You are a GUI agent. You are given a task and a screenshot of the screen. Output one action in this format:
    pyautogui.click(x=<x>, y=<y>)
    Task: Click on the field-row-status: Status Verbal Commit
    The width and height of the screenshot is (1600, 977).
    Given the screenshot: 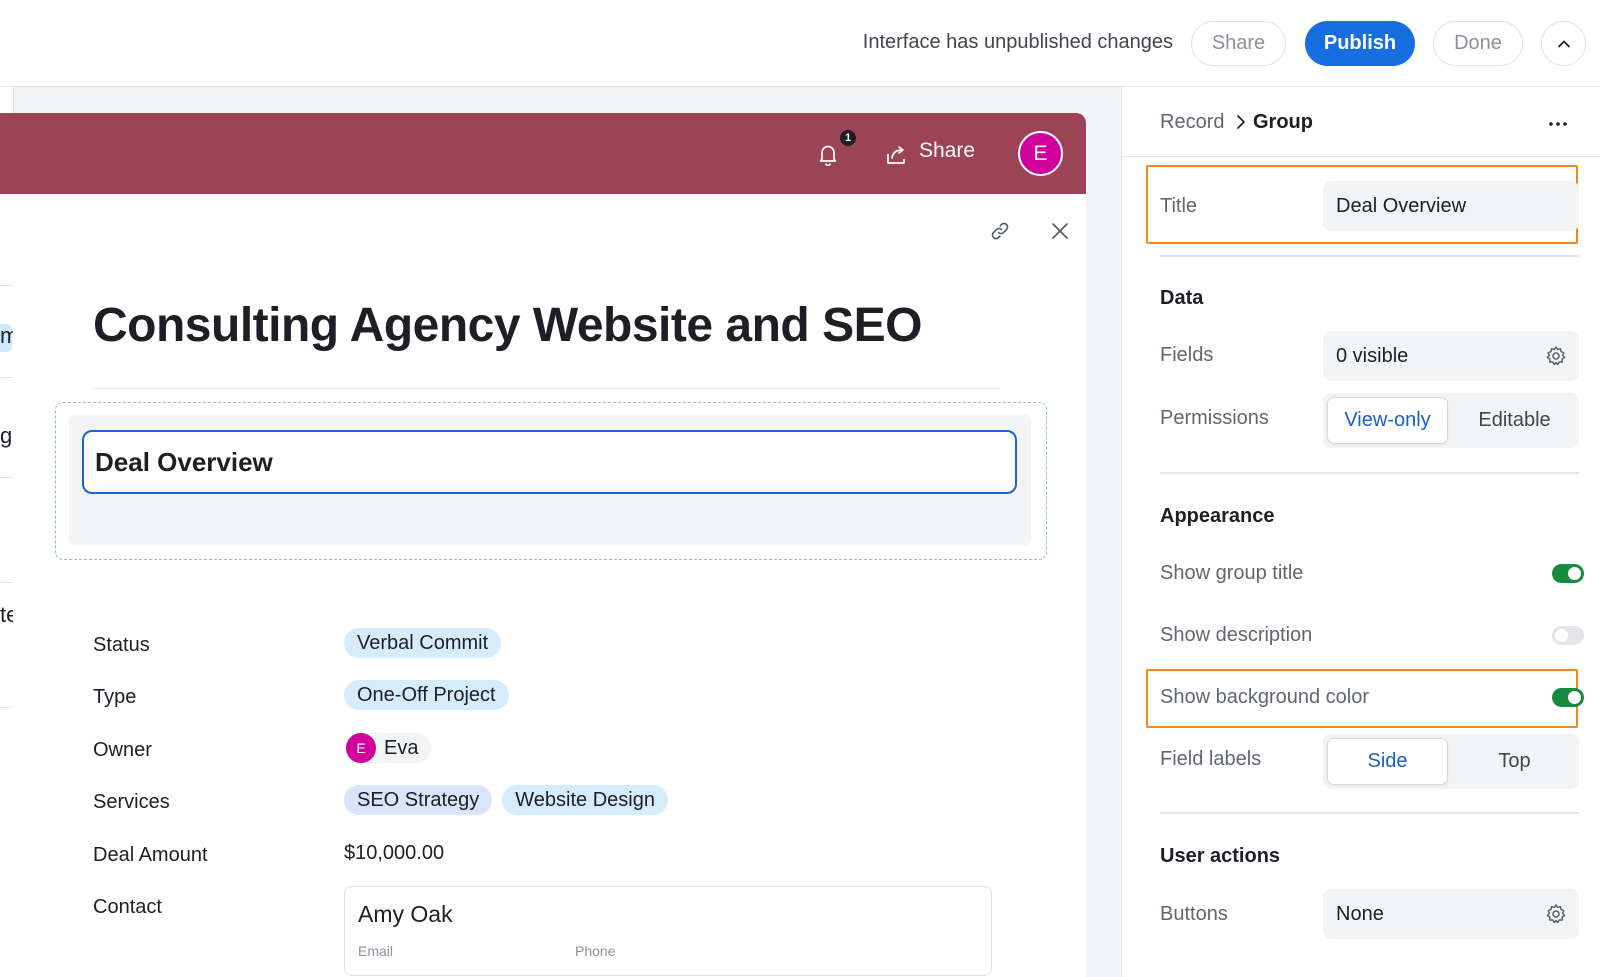 What is the action you would take?
    pyautogui.click(x=553, y=644)
    